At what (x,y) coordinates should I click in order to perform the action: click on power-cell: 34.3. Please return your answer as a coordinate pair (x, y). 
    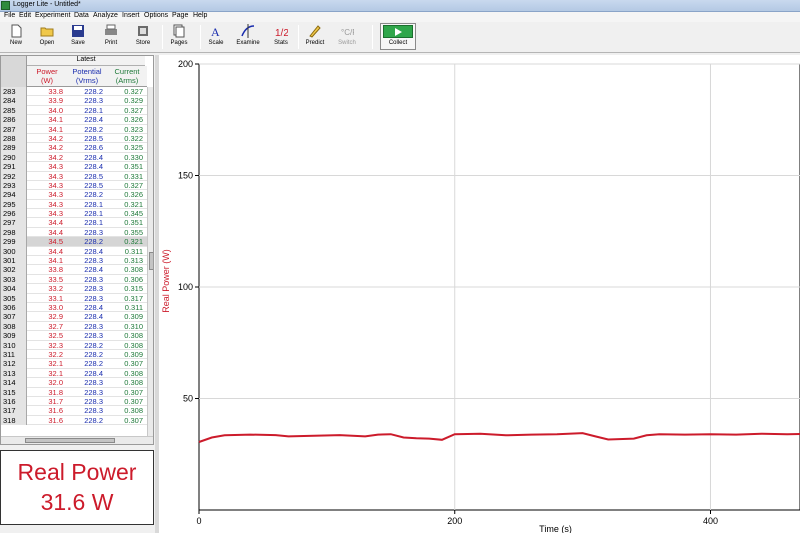
    Looking at the image, I should click on (55, 214).